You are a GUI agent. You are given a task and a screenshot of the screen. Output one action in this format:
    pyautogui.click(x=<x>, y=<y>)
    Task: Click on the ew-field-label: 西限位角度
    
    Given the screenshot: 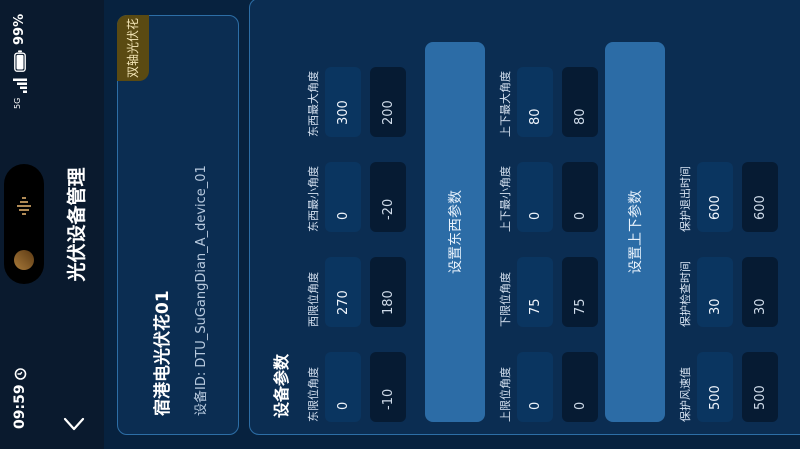 What is the action you would take?
    pyautogui.click(x=313, y=299)
    